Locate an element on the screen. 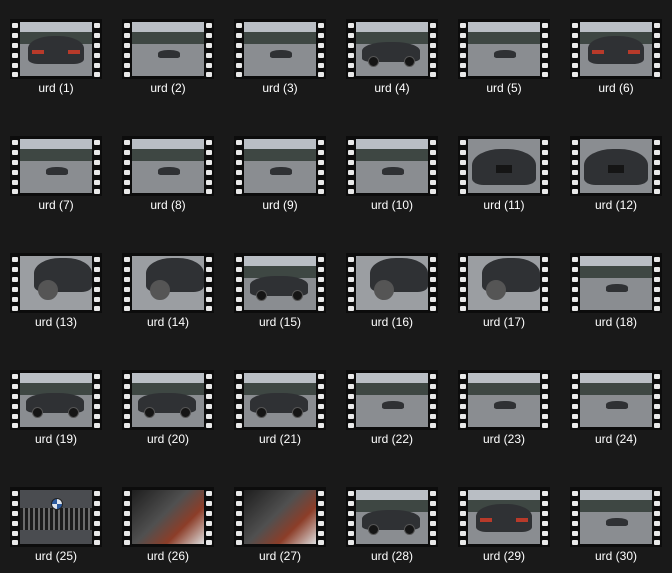 This screenshot has height=573, width=672. thumbnail-item: urd (24) is located at coordinates (616, 401).